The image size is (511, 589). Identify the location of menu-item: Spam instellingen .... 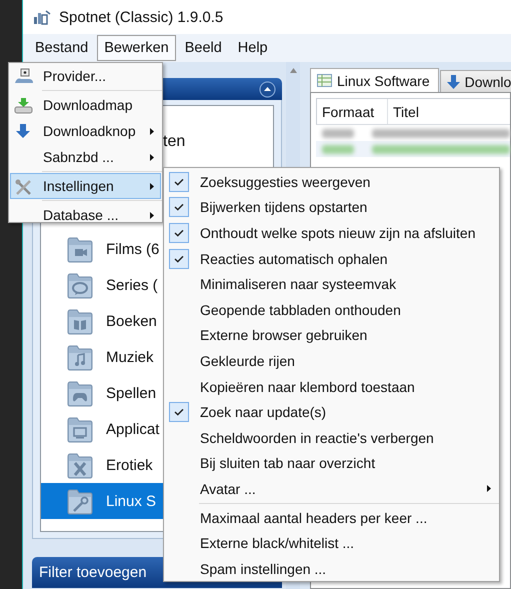
(331, 569).